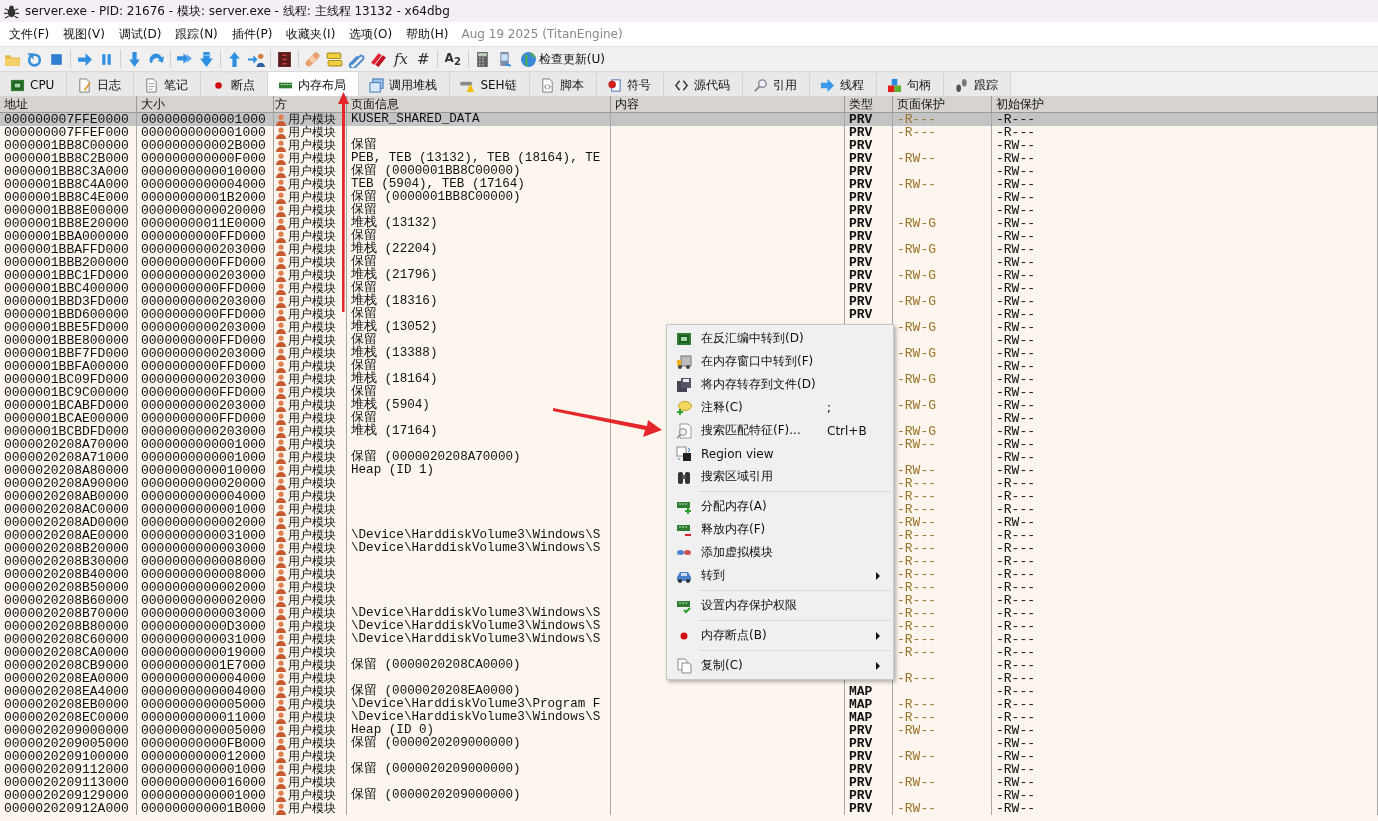  I want to click on menu-item: 转到, so click(780, 575).